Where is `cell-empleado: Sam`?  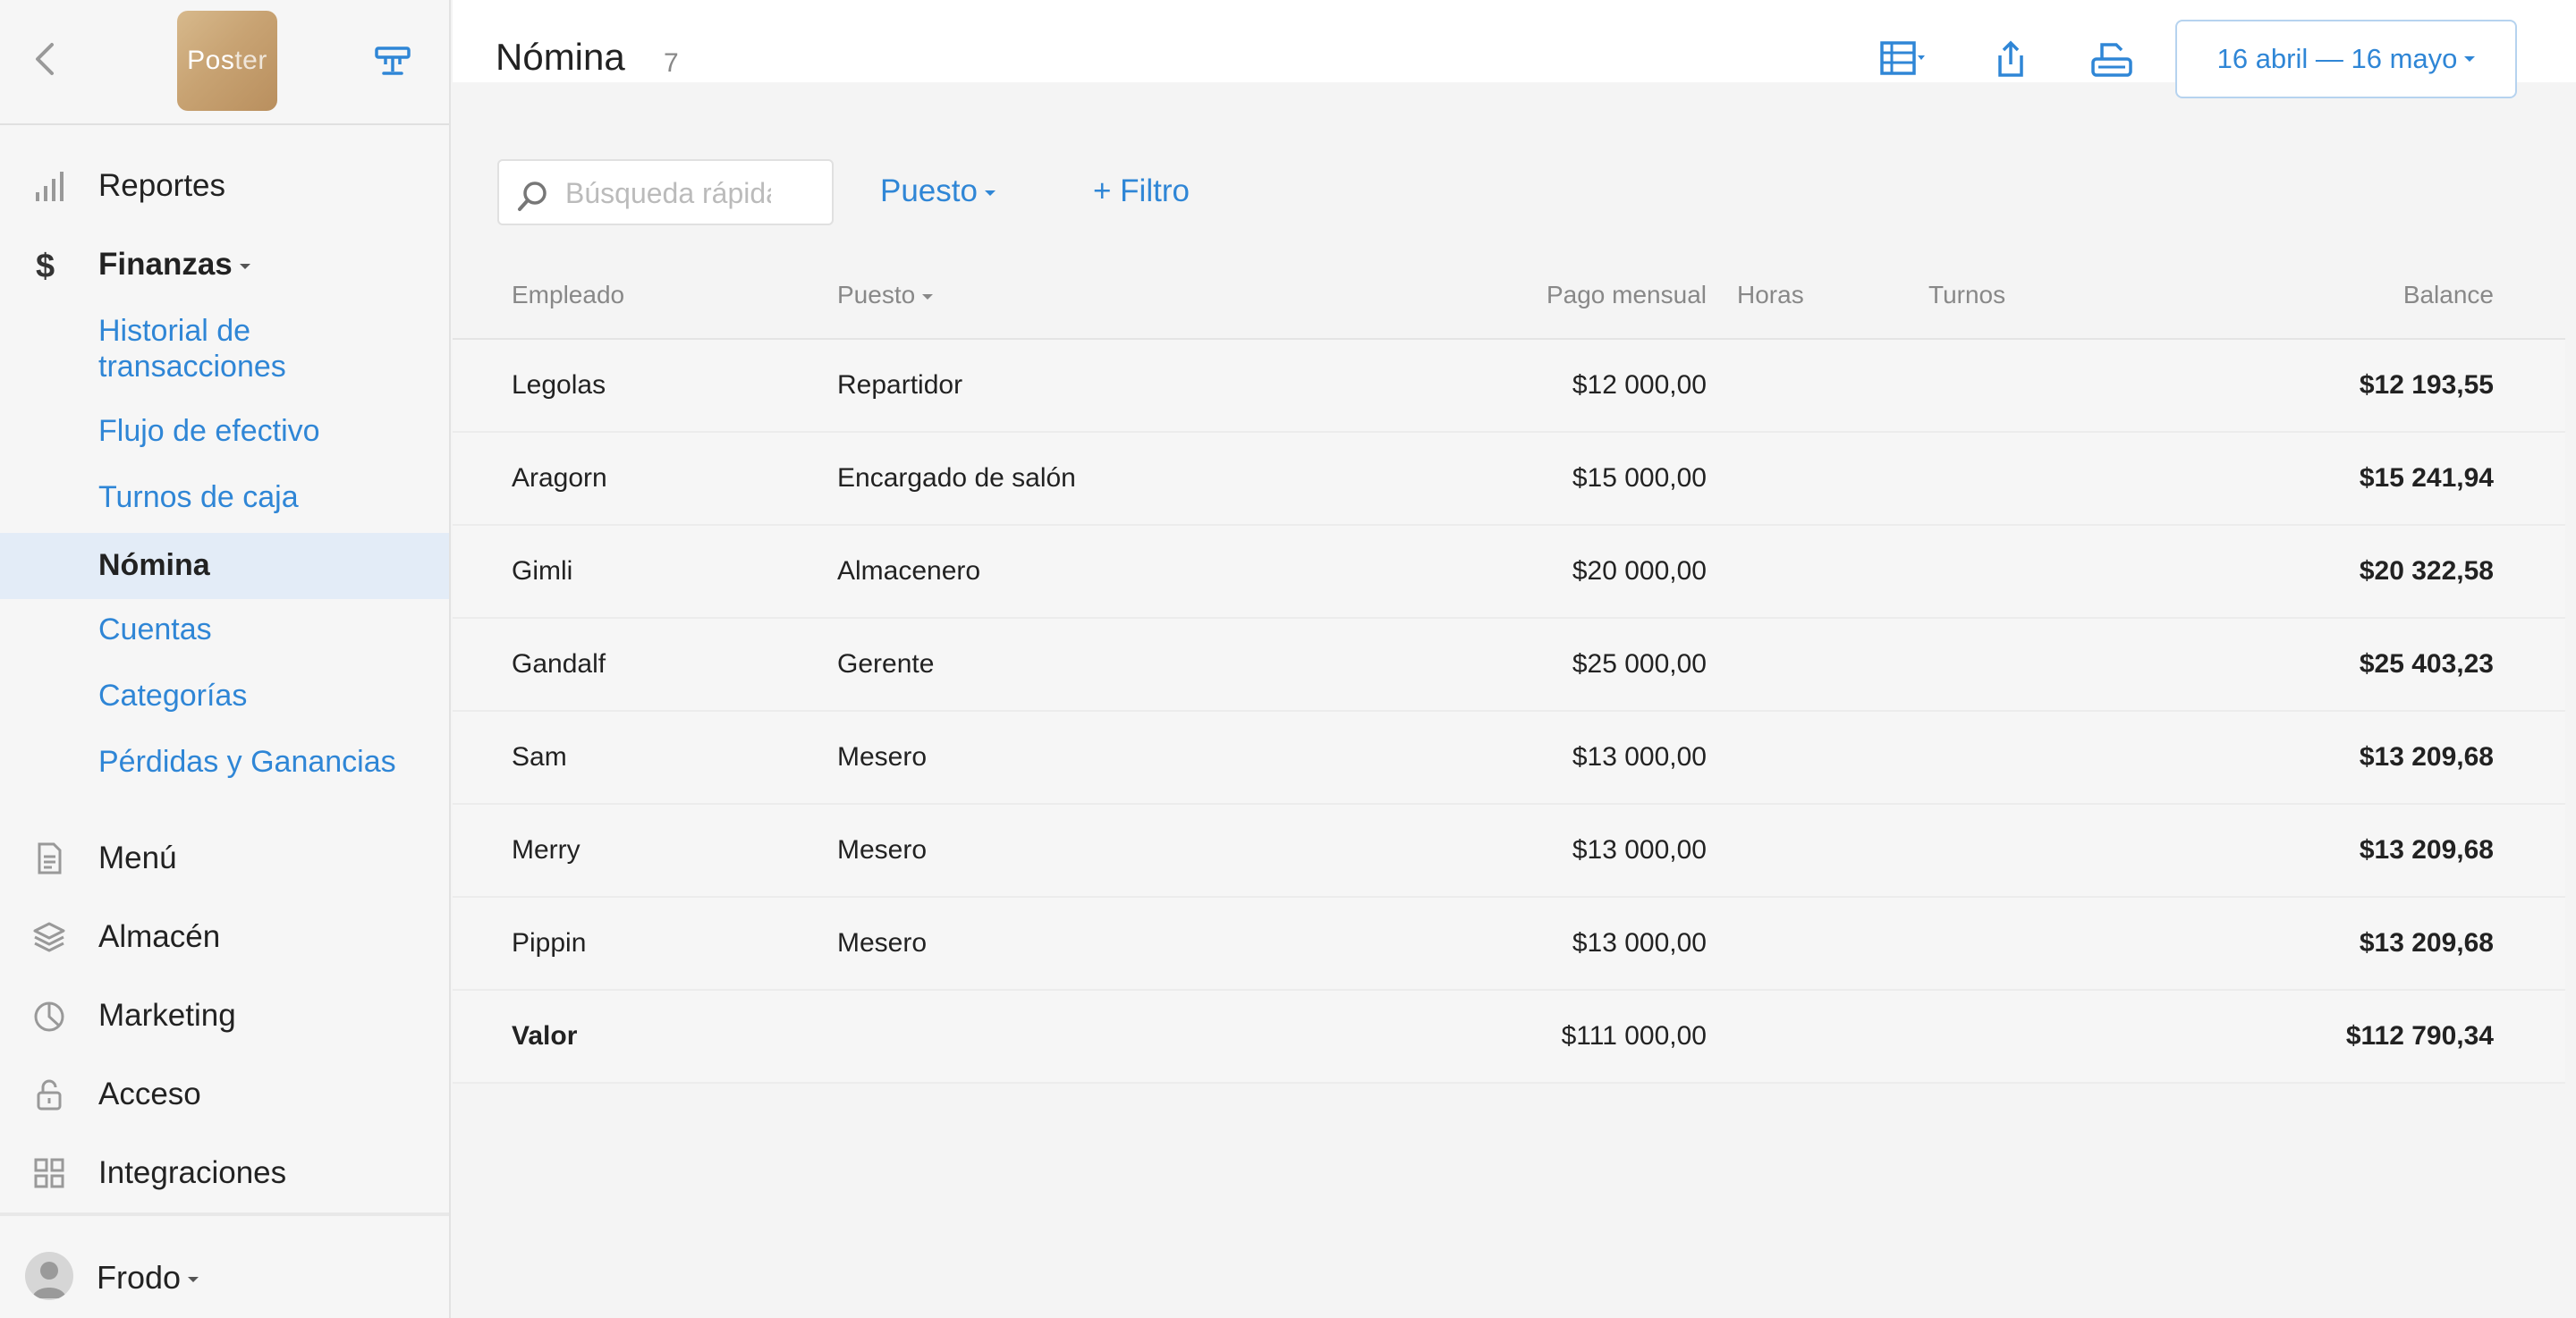 cell-empleado: Sam is located at coordinates (539, 757).